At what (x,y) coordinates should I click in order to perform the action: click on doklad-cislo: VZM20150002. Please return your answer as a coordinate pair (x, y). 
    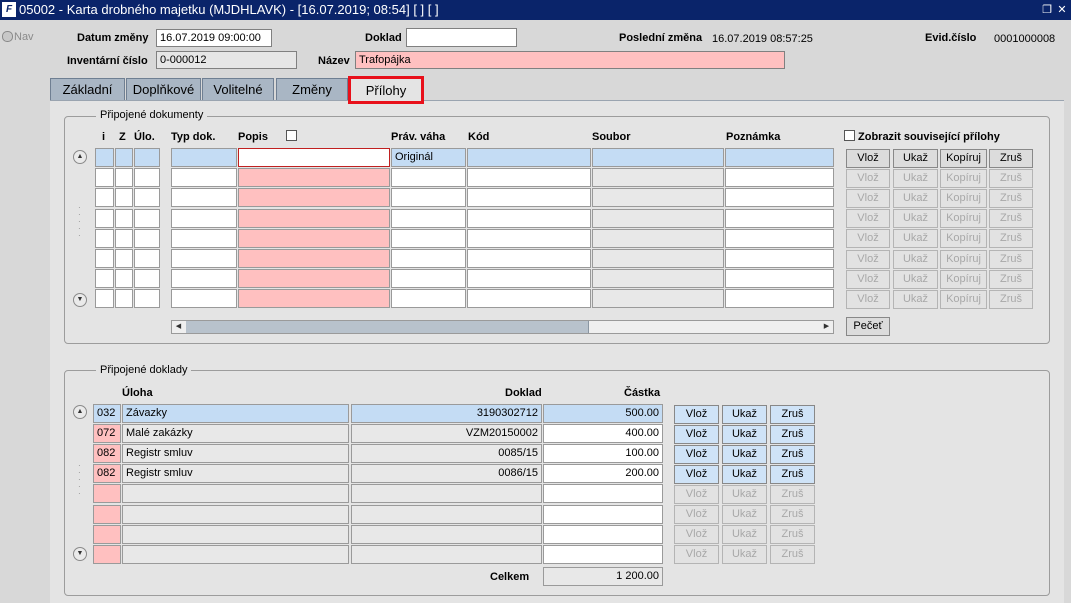
    Looking at the image, I should click on (446, 434).